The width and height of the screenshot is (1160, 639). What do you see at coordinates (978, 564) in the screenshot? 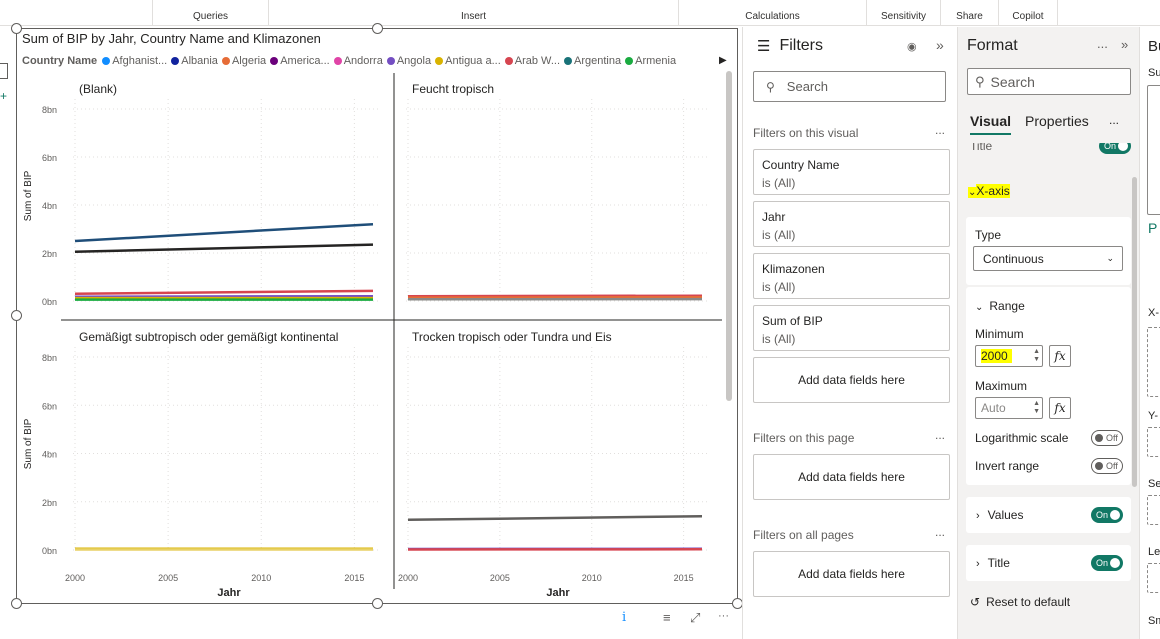
I see `chevron-right-icon: ›` at bounding box center [978, 564].